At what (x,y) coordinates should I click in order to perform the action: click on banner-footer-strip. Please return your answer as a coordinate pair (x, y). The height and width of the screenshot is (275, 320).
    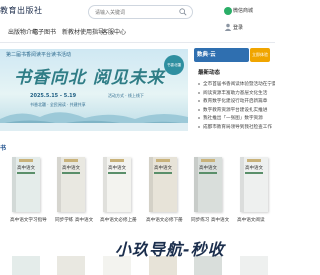
    Looking at the image, I should click on (94, 127).